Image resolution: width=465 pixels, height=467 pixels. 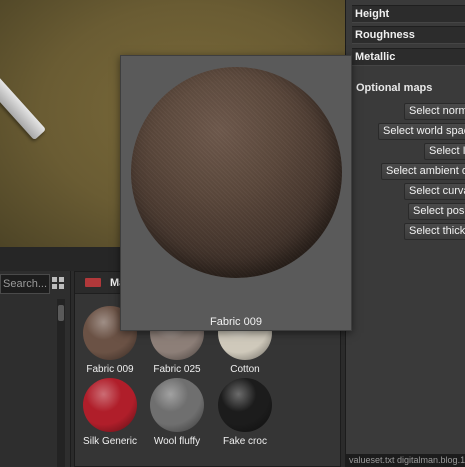 What do you see at coordinates (408, 14) in the screenshot?
I see `height-channel-row: Height` at bounding box center [408, 14].